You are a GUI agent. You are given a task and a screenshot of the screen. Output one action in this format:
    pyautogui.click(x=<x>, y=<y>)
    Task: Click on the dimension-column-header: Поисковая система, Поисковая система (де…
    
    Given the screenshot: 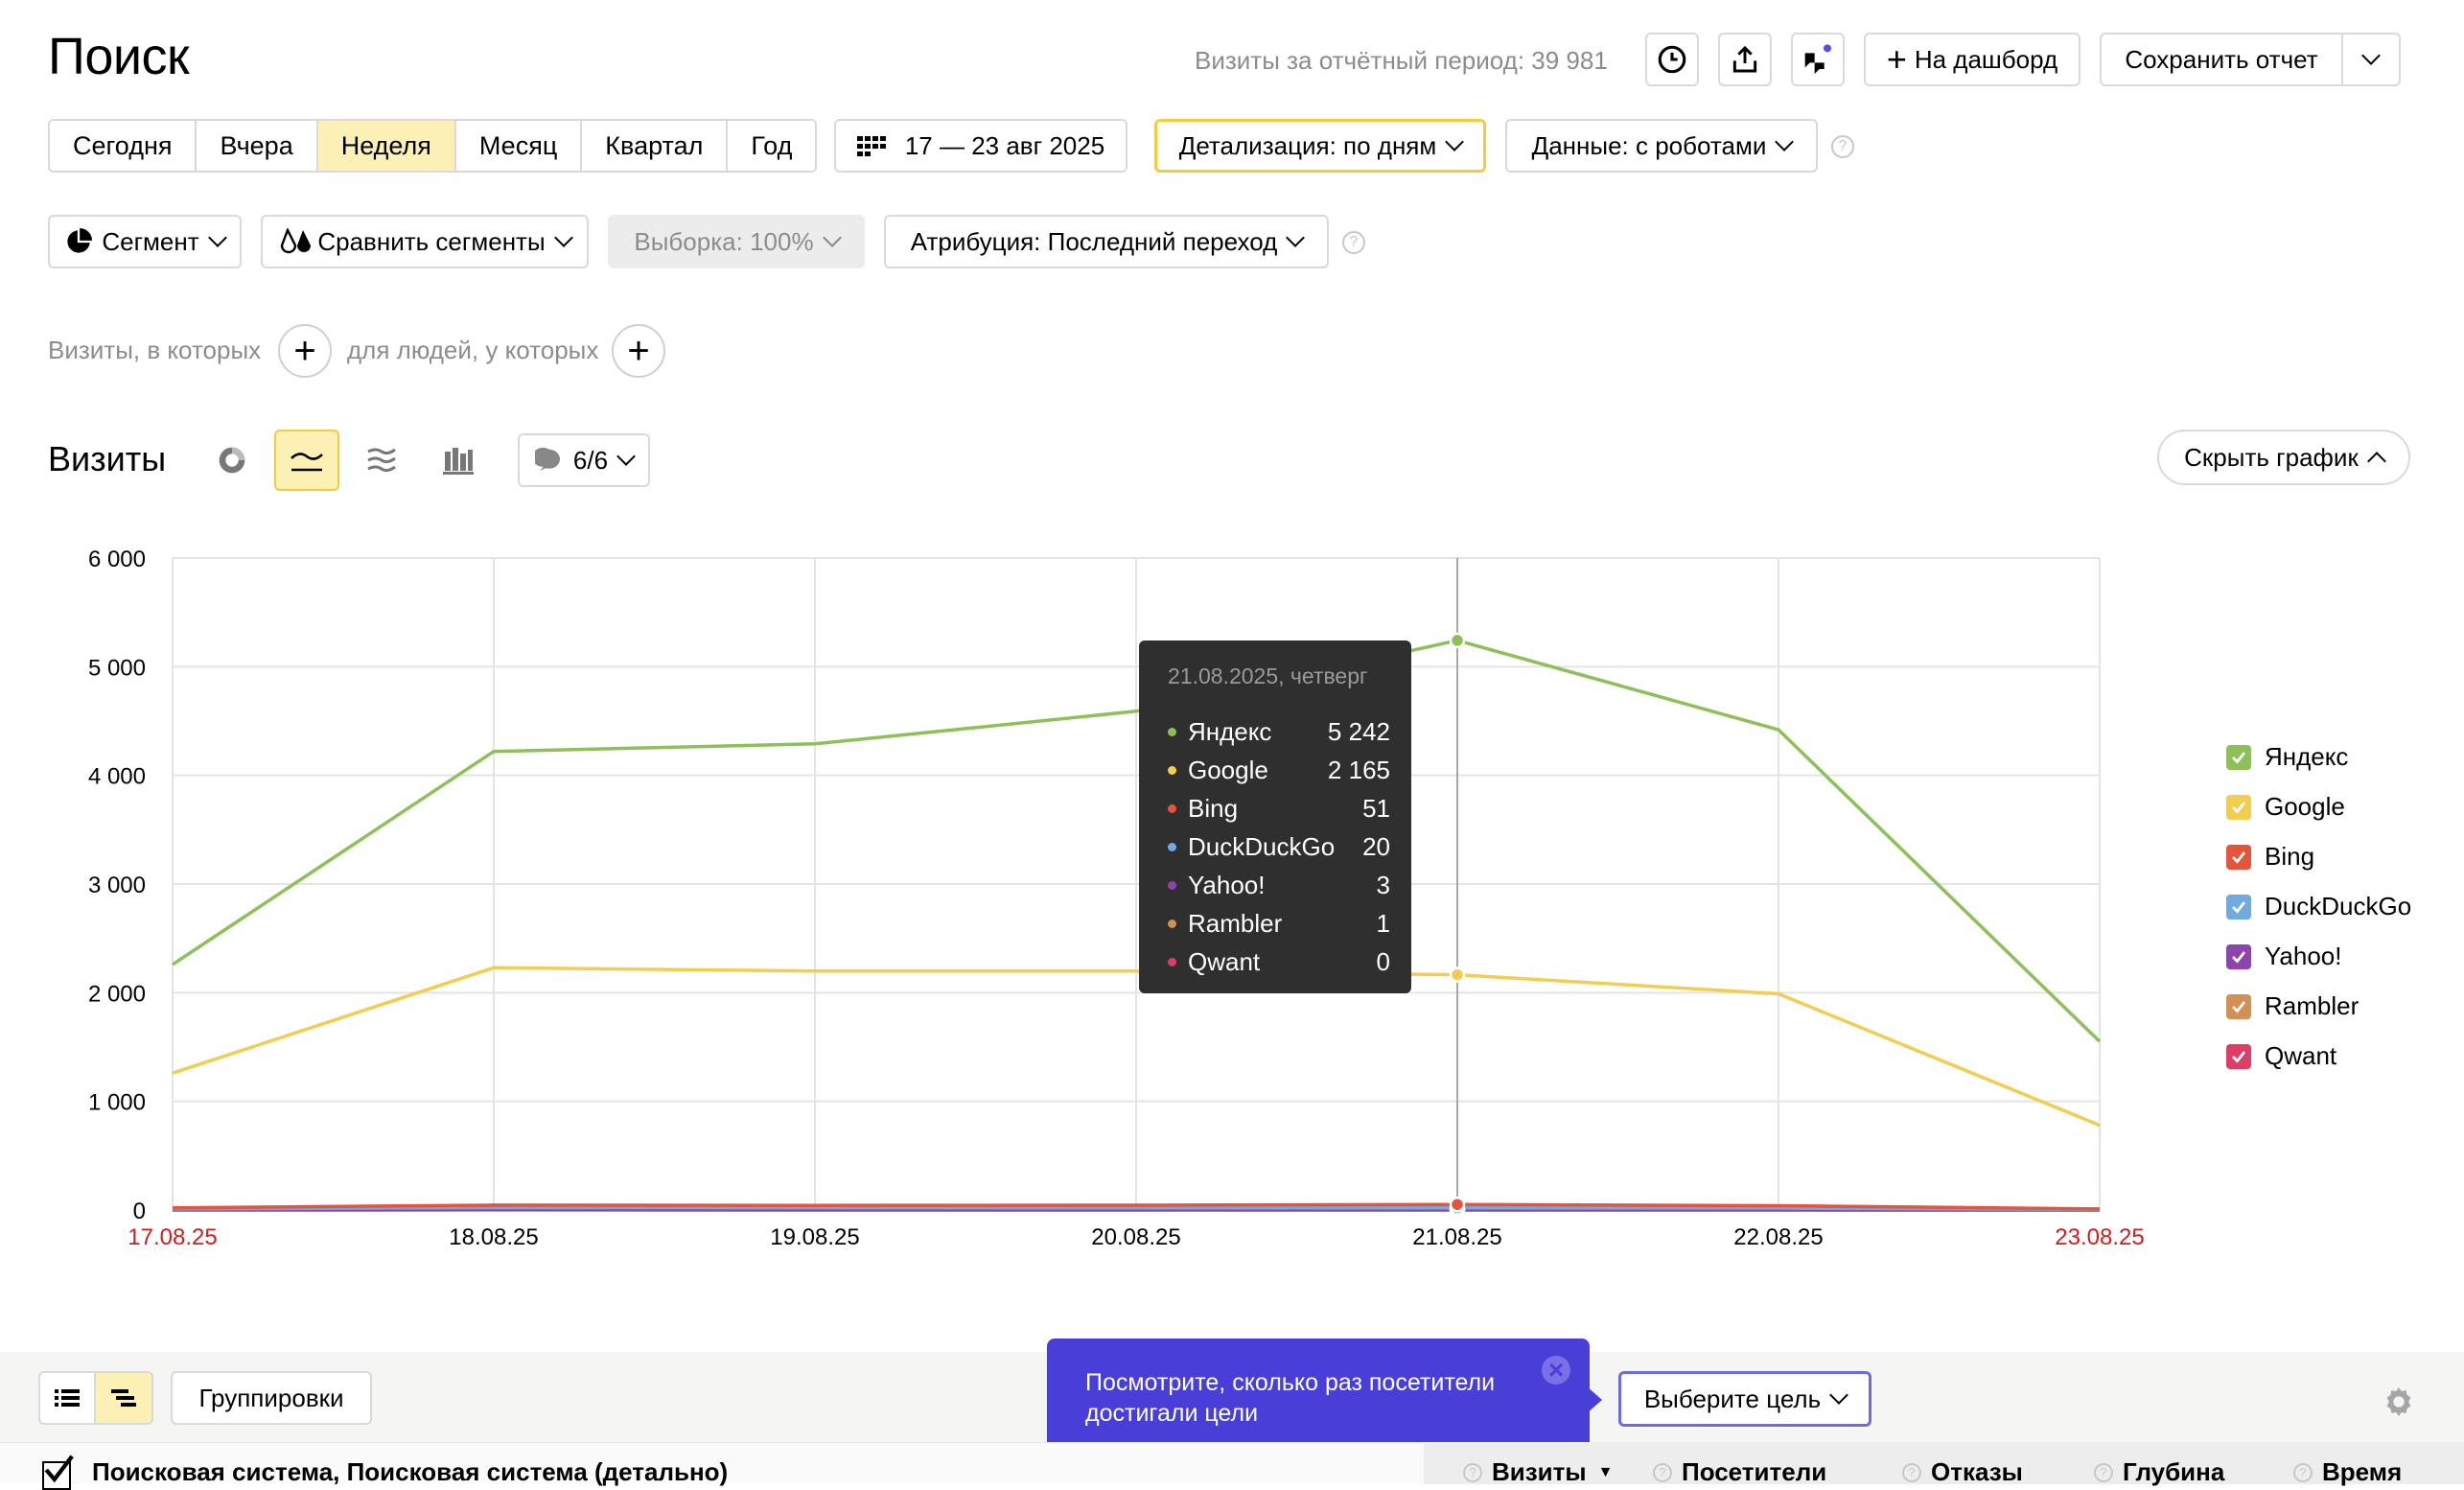 What is the action you would take?
    pyautogui.click(x=410, y=1472)
    